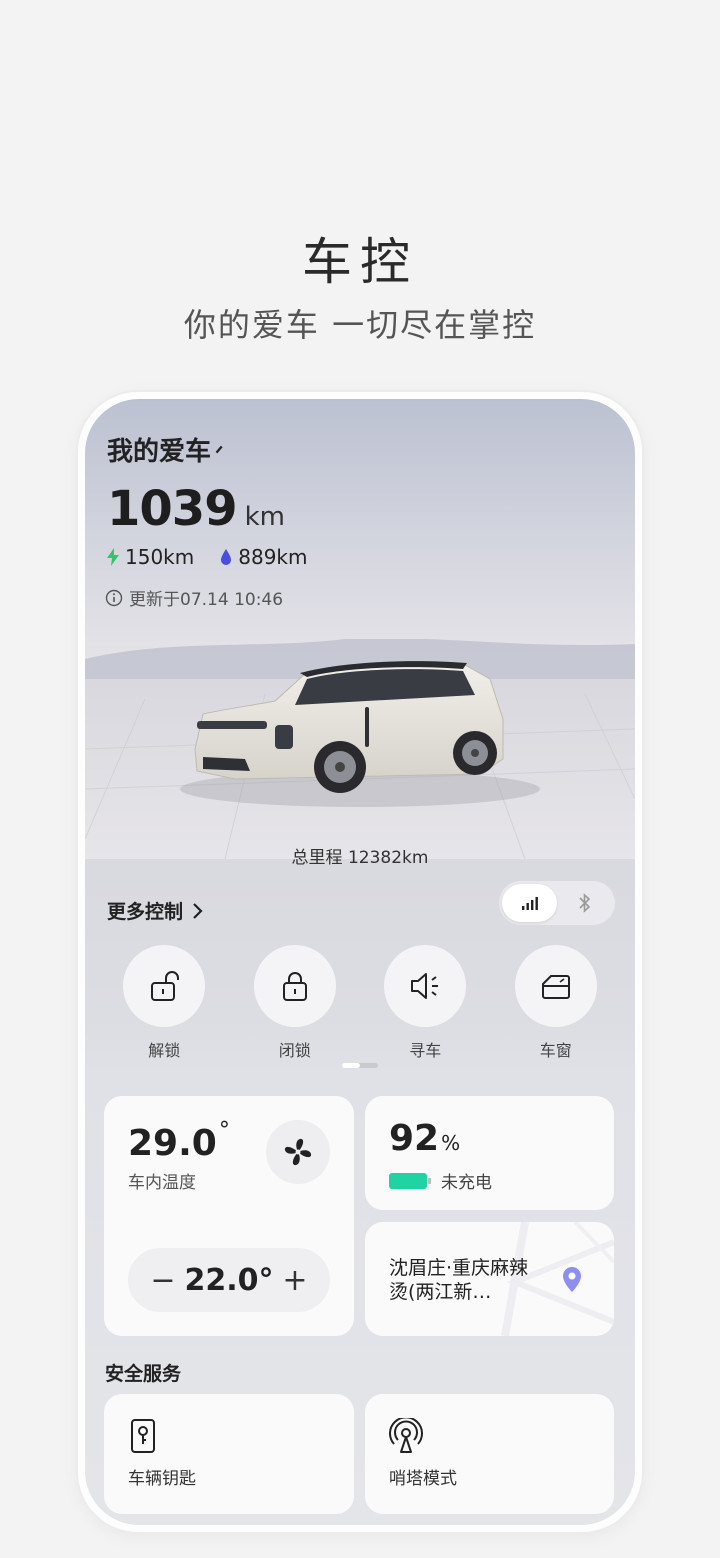  I want to click on lock-label: 闭锁, so click(294, 1050).